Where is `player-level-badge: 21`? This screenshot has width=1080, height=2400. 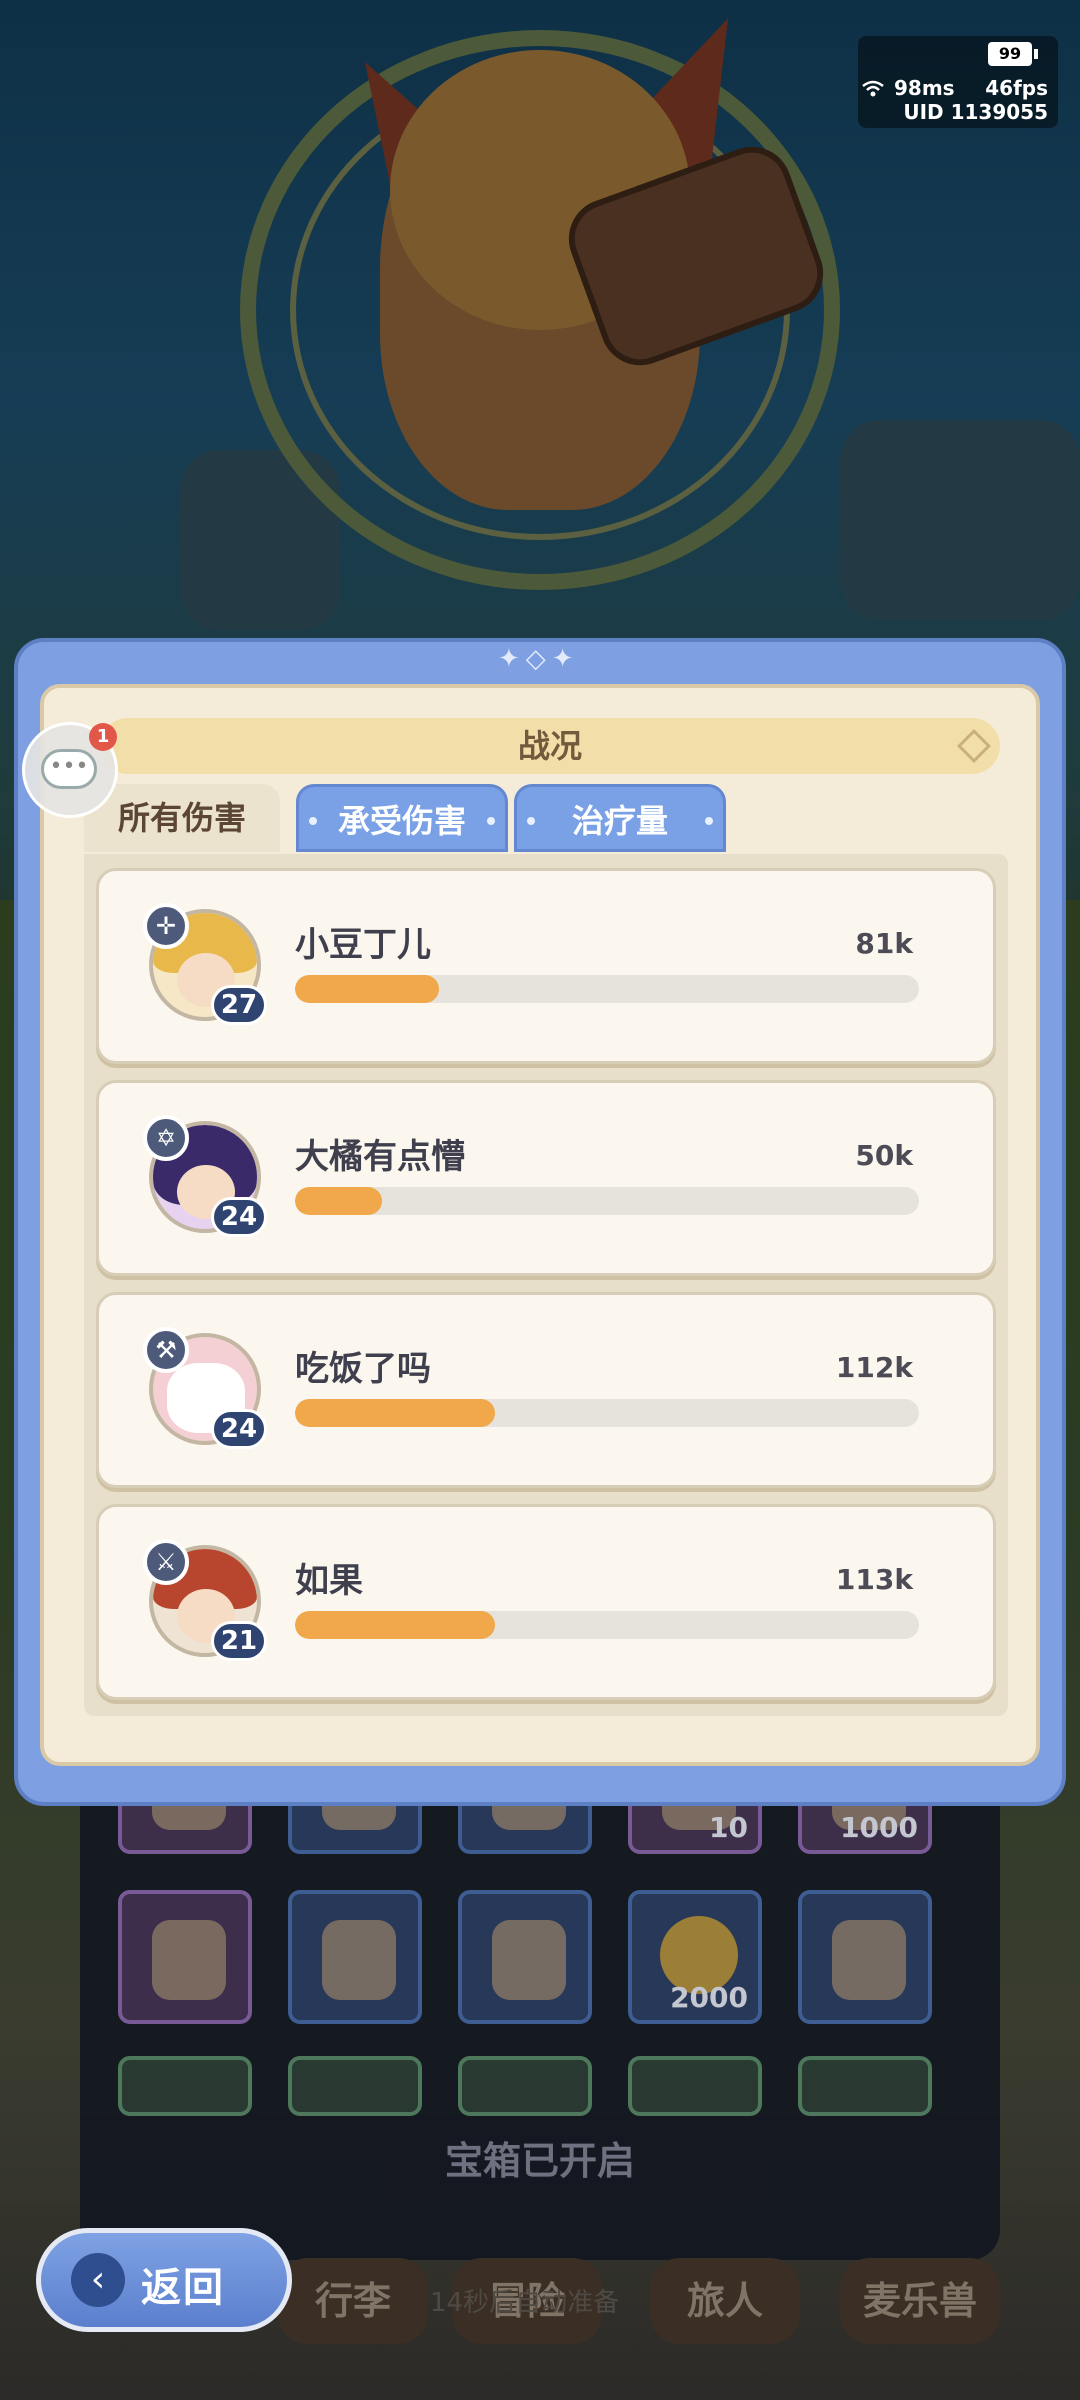
player-level-badge: 21 is located at coordinates (239, 1641).